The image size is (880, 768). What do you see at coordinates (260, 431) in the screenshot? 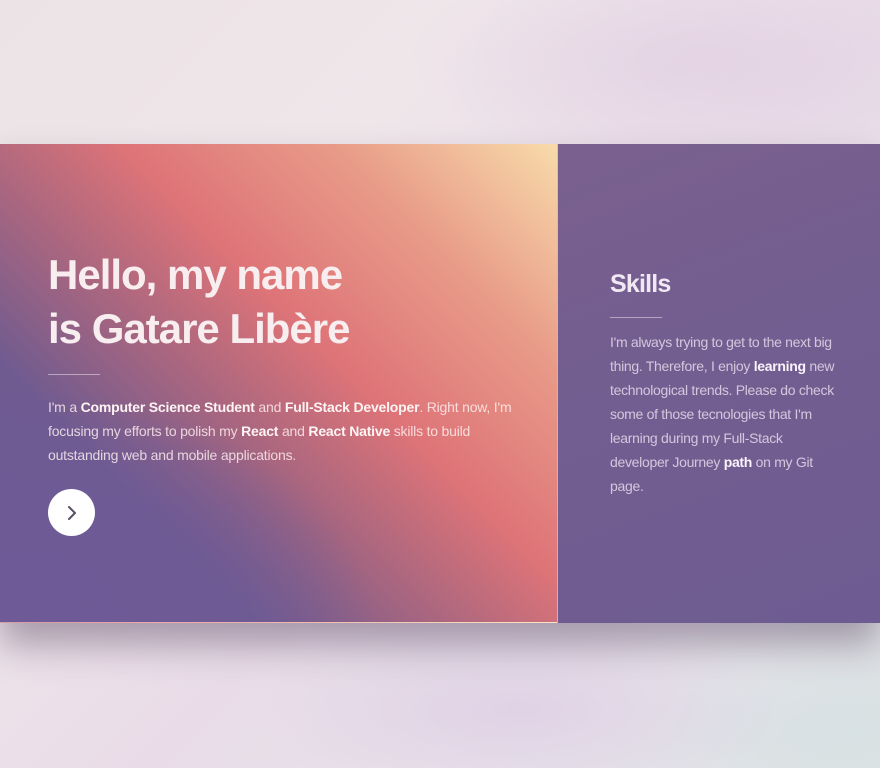
I see `hero-bio-highlight: React` at bounding box center [260, 431].